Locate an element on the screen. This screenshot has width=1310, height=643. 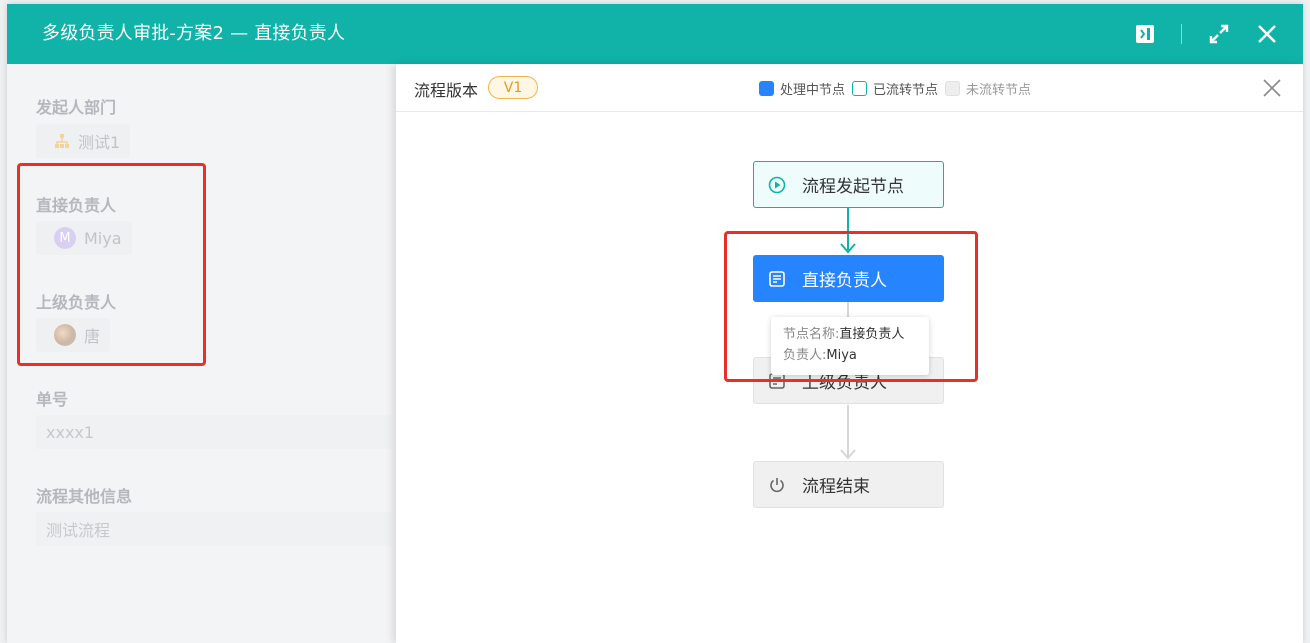
flow-close-icon is located at coordinates (1272, 88).